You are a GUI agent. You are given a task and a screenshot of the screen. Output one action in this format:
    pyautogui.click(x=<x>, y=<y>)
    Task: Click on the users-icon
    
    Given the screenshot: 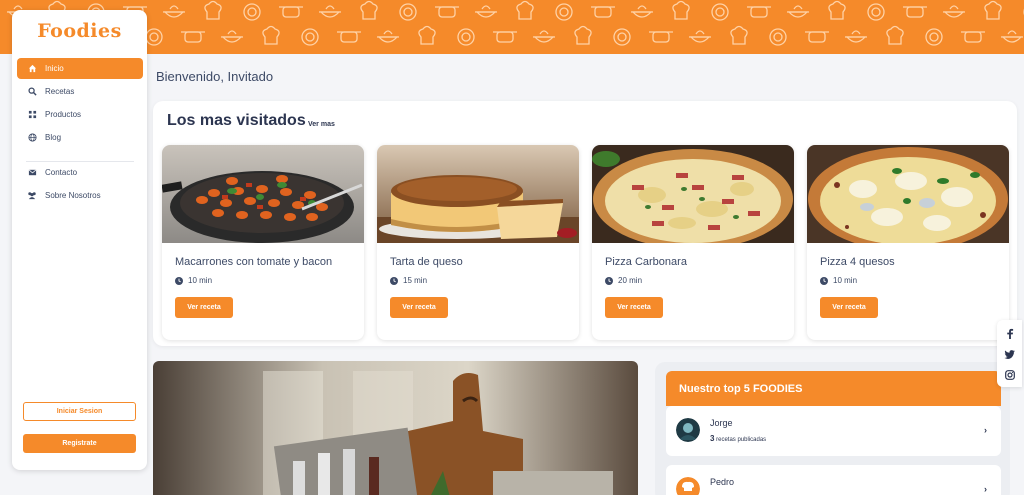 What is the action you would take?
    pyautogui.click(x=32, y=196)
    